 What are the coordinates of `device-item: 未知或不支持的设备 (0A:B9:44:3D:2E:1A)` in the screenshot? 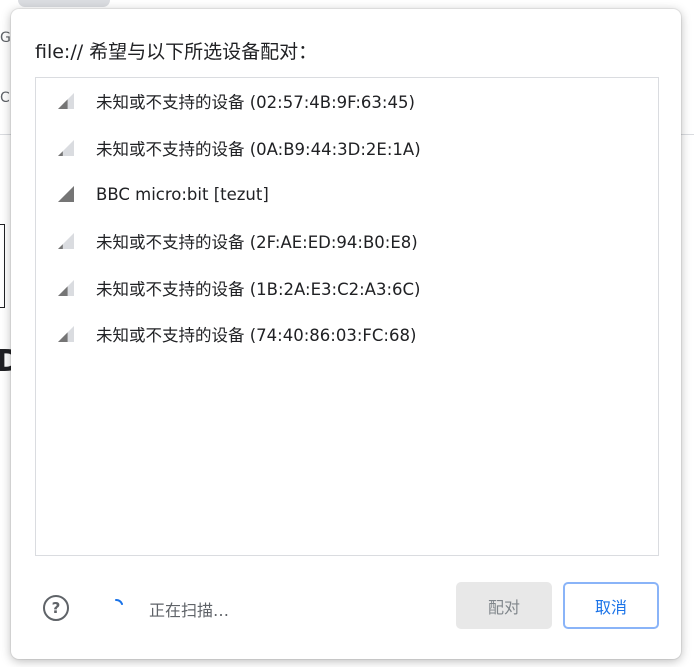 It's located at (347, 148).